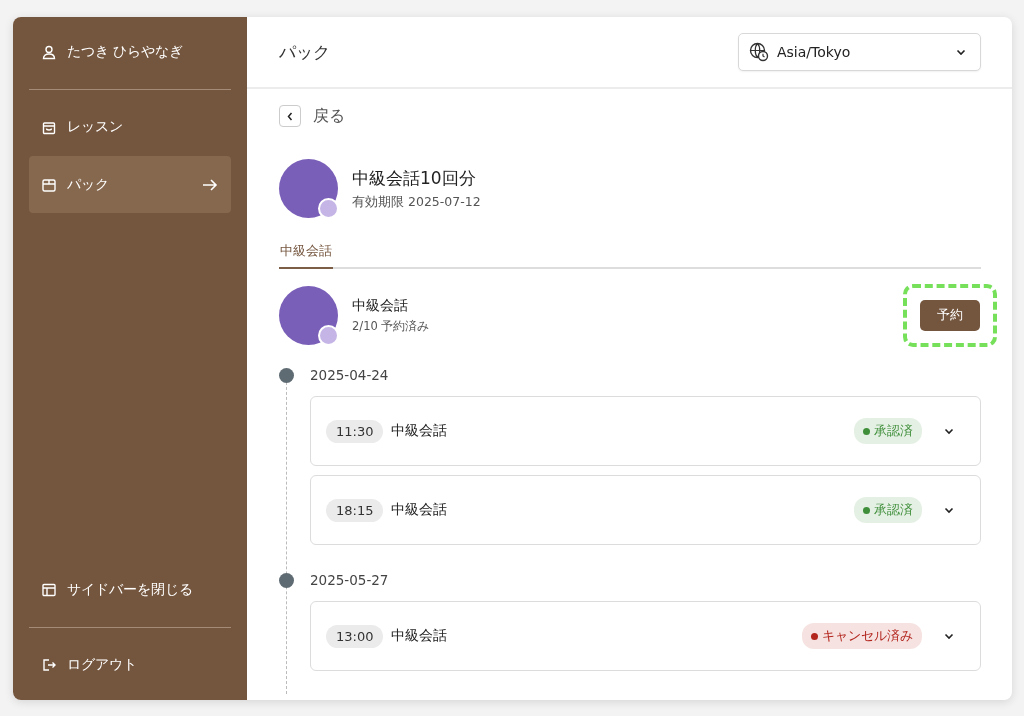  What do you see at coordinates (355, 431) in the screenshot?
I see `time-chip: 11:30` at bounding box center [355, 431].